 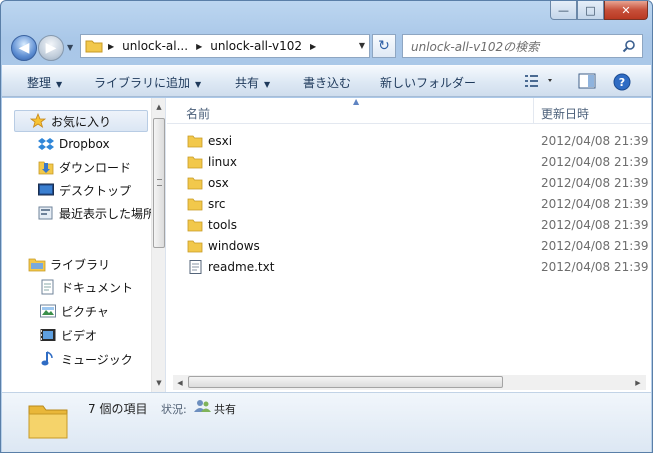 I want to click on sidebar-item-pictures: ピクチャ, so click(x=74, y=311).